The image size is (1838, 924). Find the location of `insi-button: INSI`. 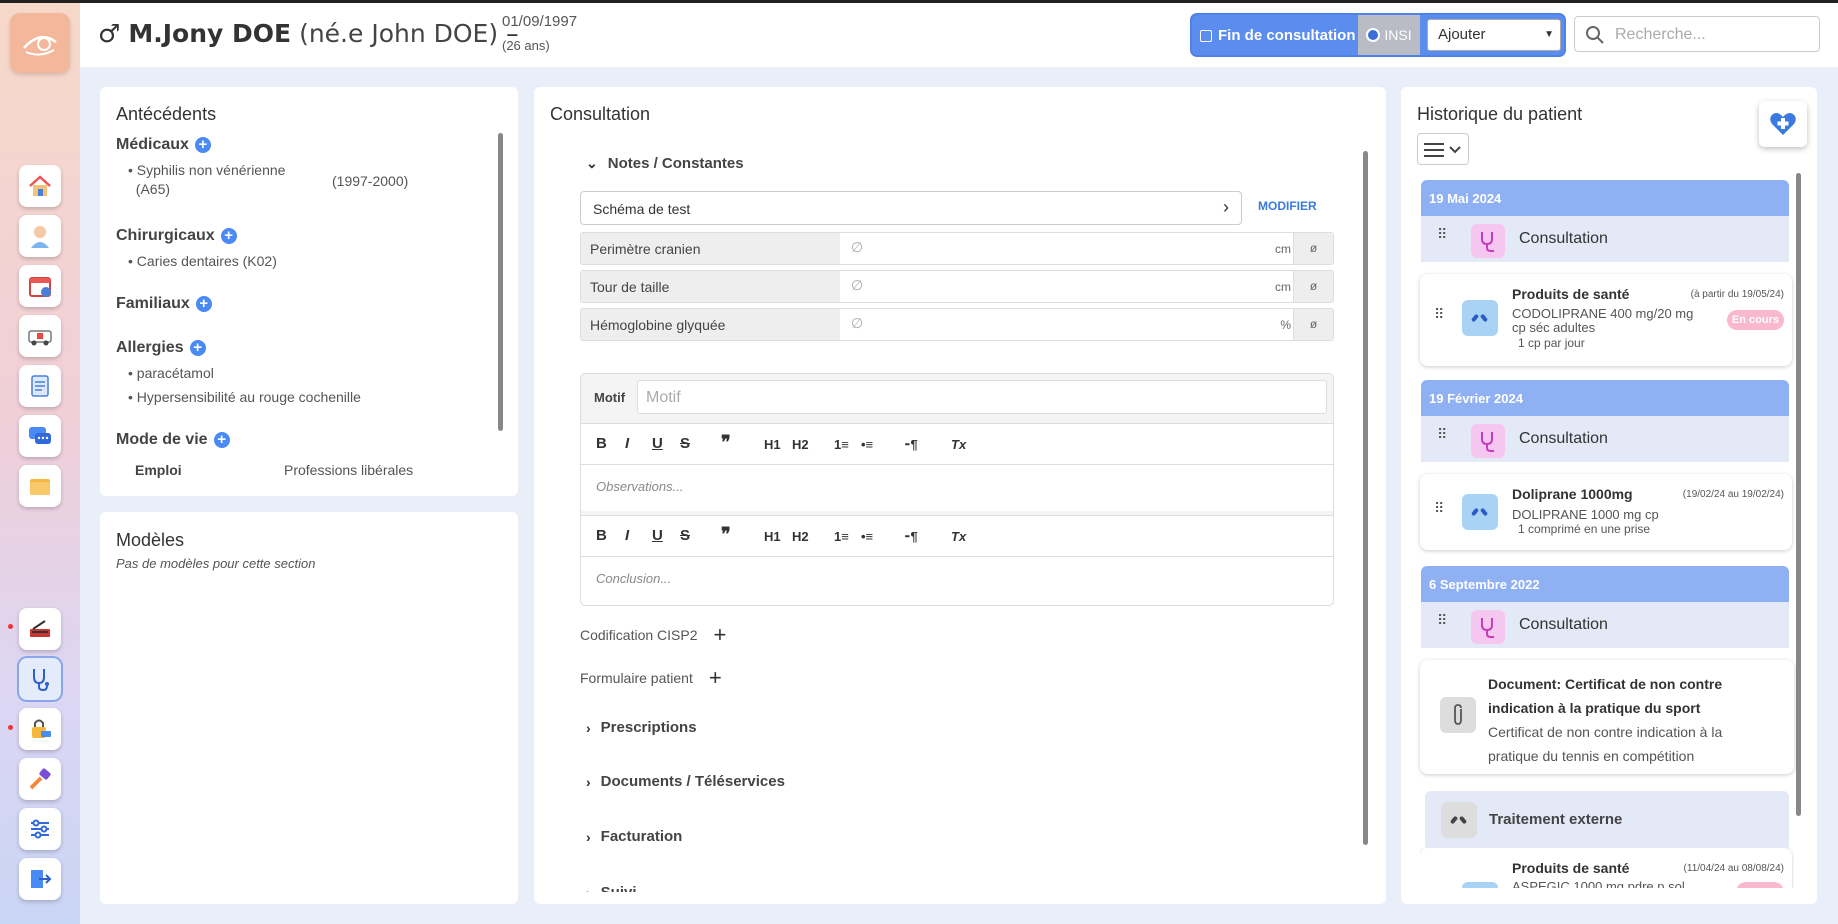

insi-button: INSI is located at coordinates (1389, 35).